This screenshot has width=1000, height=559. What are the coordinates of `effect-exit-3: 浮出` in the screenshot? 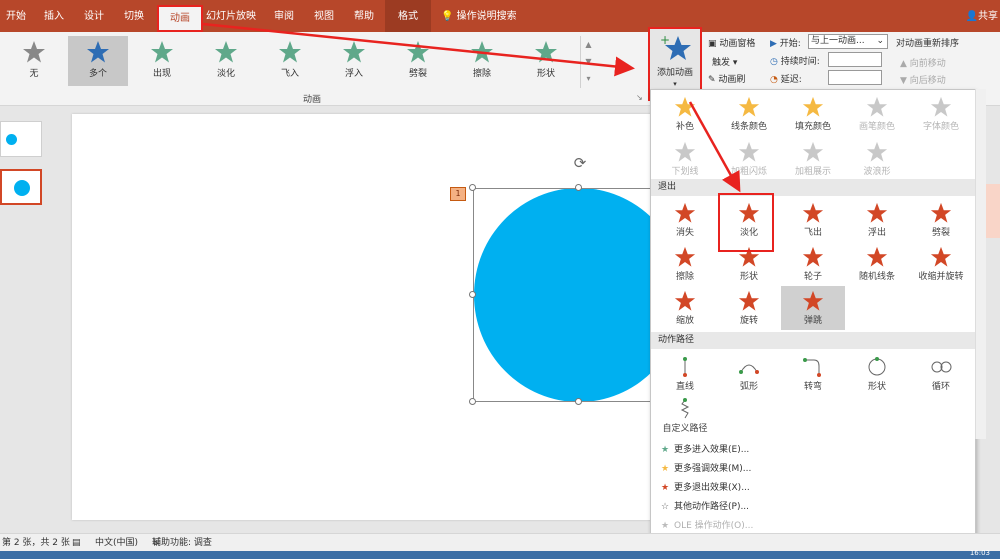 It's located at (877, 220).